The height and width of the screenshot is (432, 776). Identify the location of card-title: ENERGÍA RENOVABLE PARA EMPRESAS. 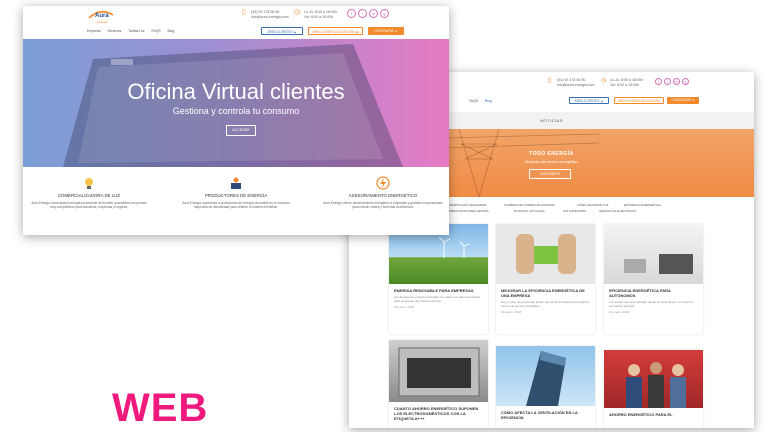
(438, 288).